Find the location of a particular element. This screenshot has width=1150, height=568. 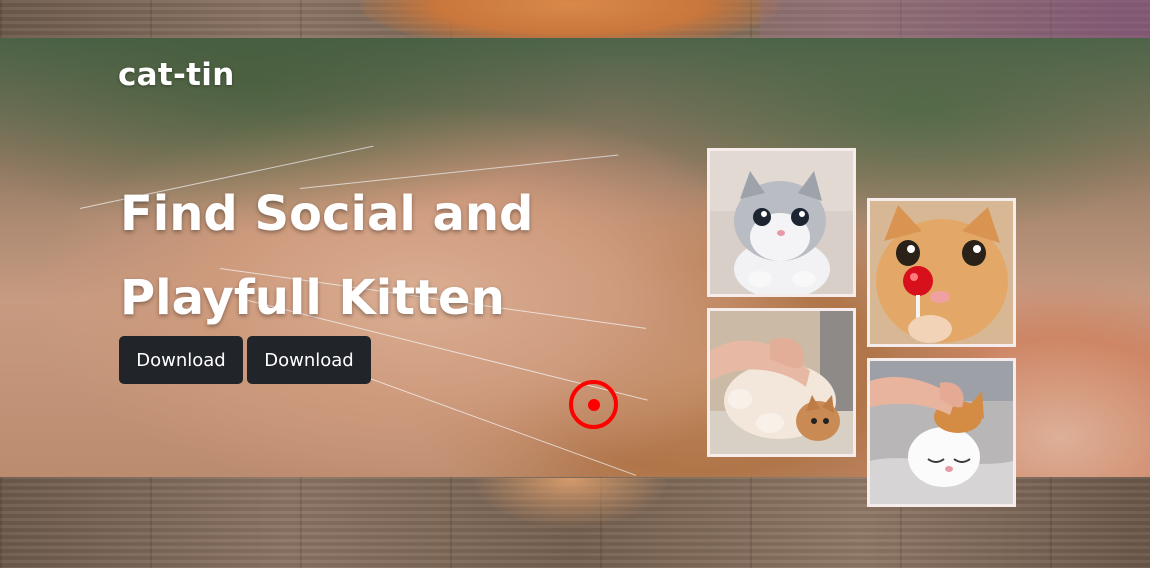

click-target-icon is located at coordinates (593, 404).